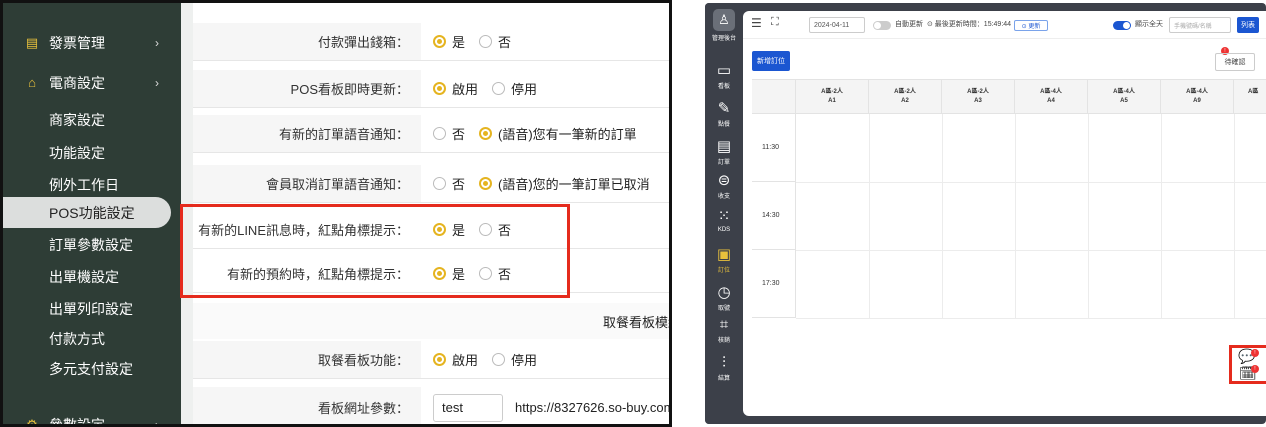 The image size is (1266, 427). Describe the element at coordinates (187, 213) in the screenshot. I see `sidebar-scroll-strip` at that location.